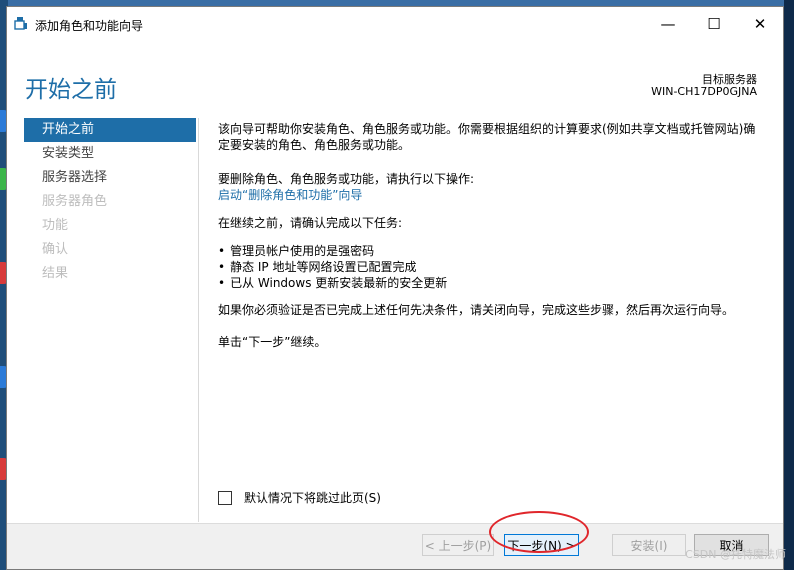  What do you see at coordinates (272, 342) in the screenshot?
I see `next-instruction-text: 单击“下一步”继续。` at bounding box center [272, 342].